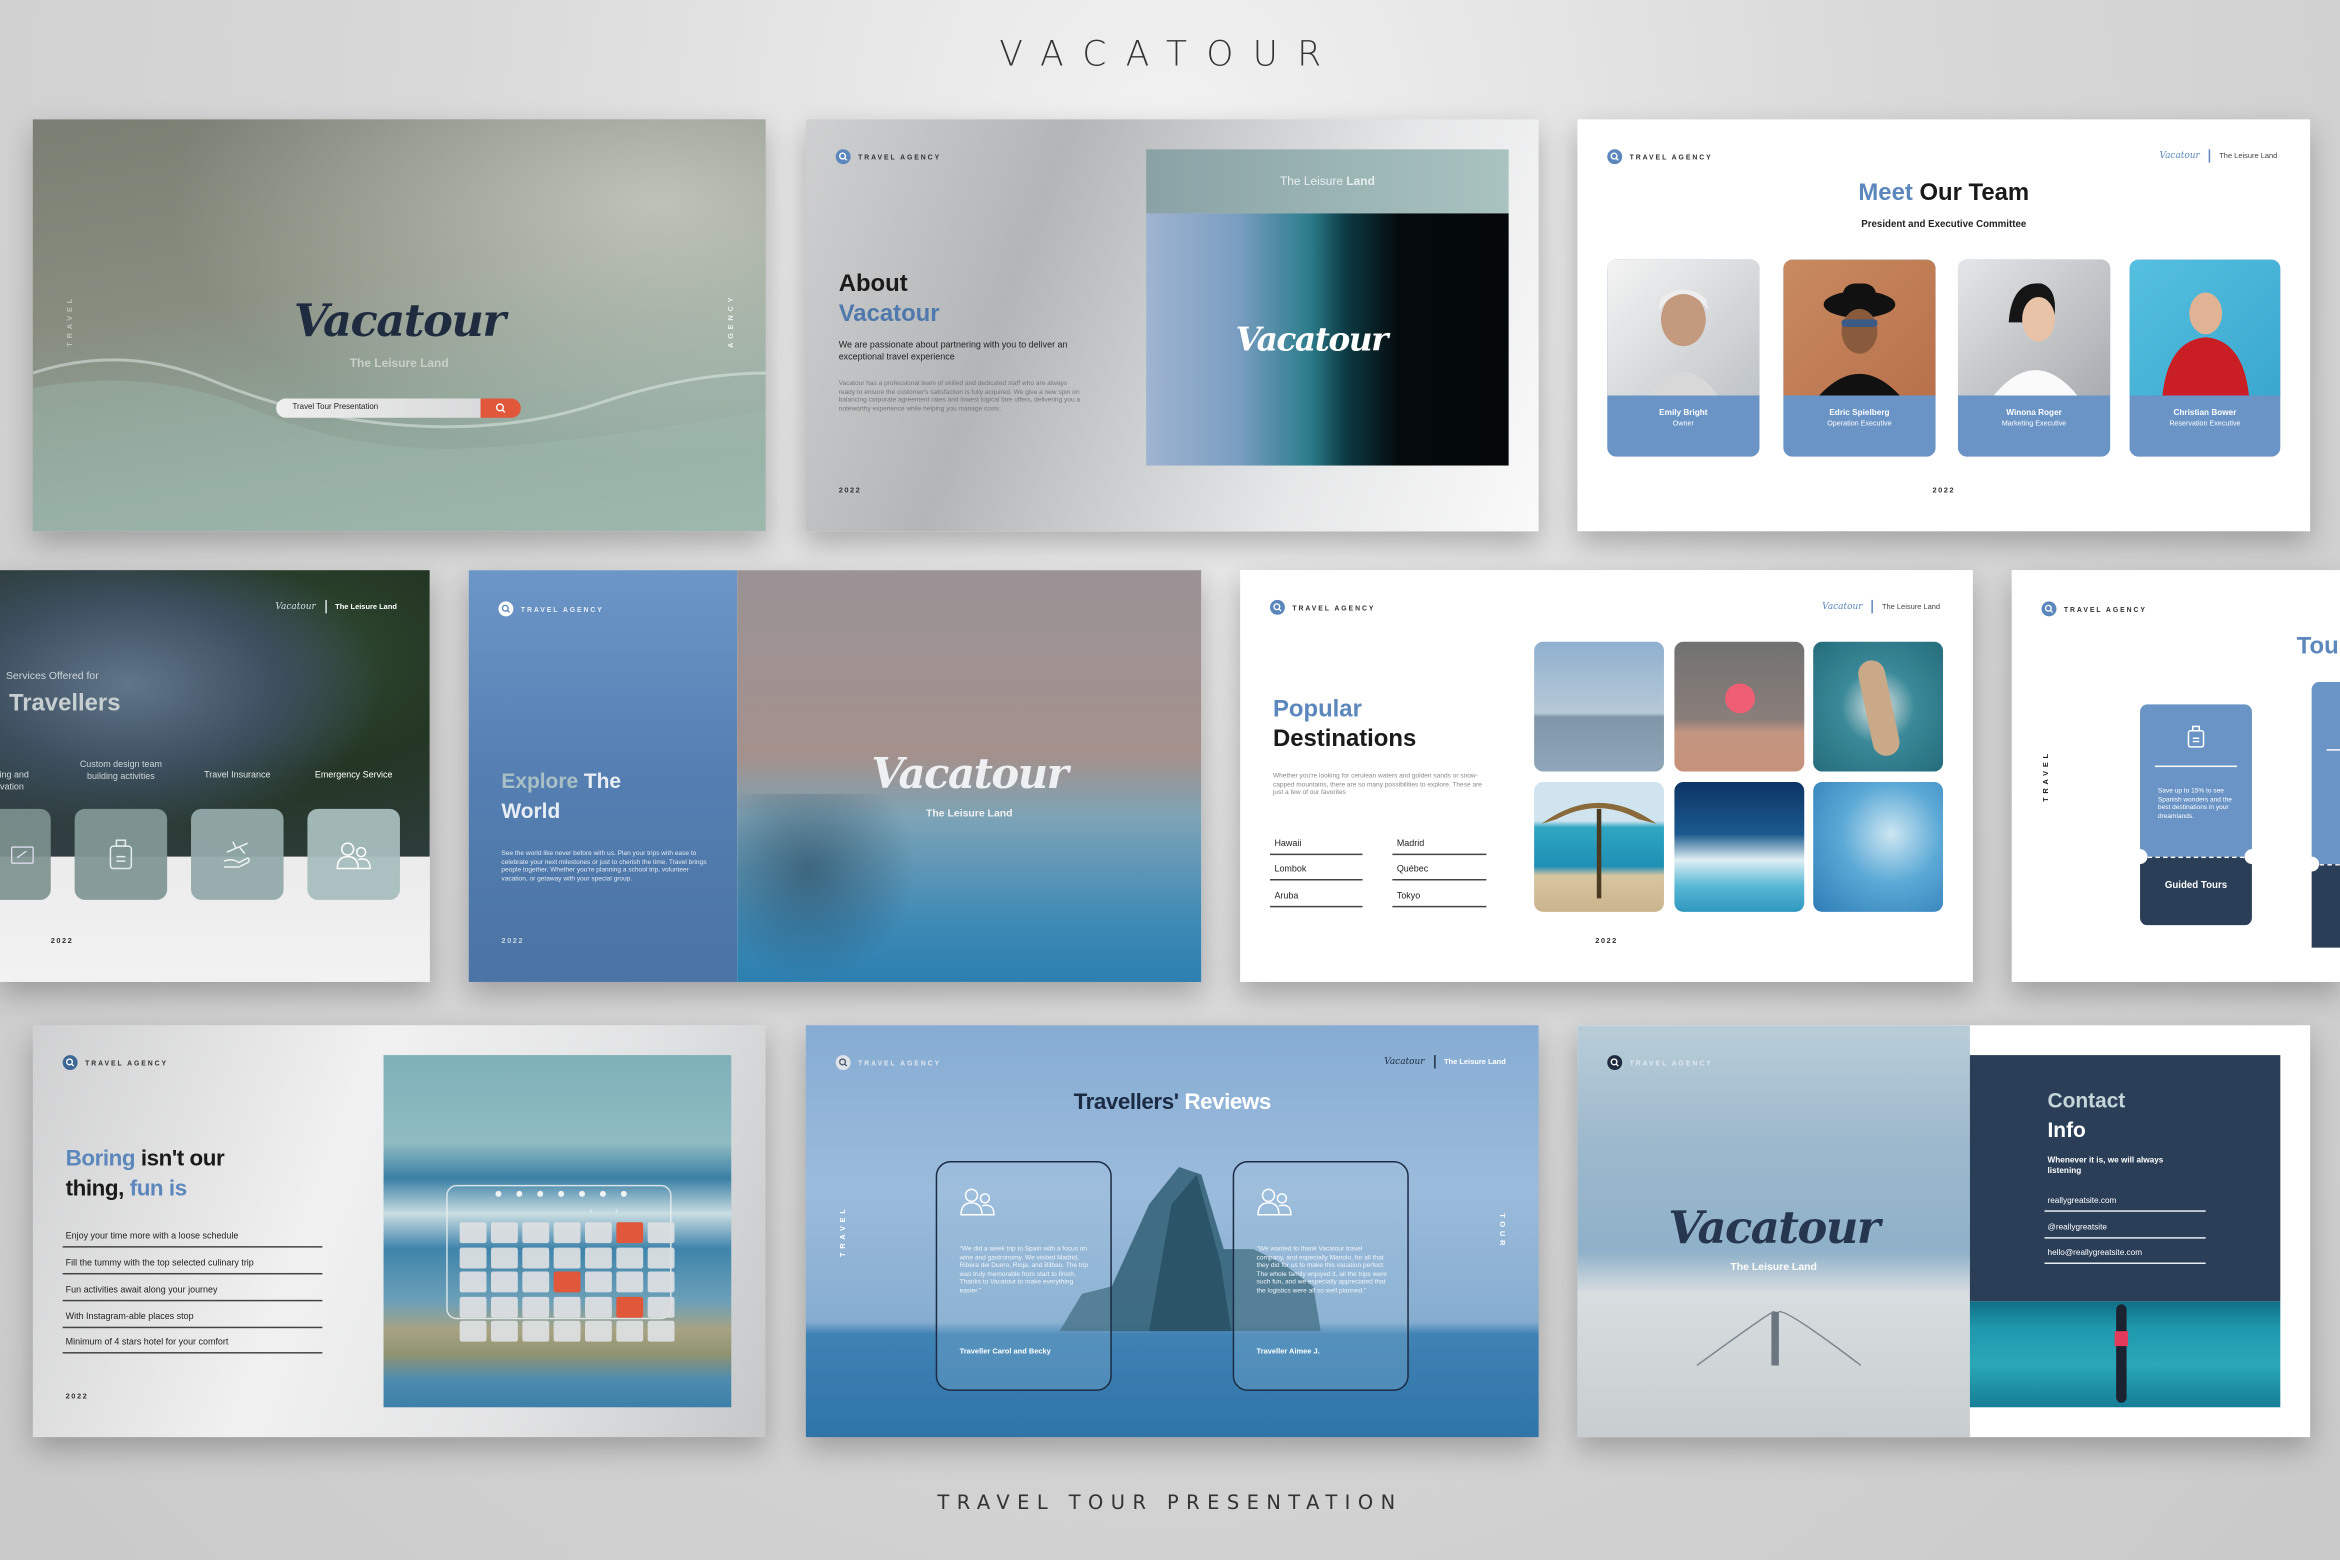  Describe the element at coordinates (120, 771) in the screenshot. I see `service-label: Custom design team building activities` at that location.